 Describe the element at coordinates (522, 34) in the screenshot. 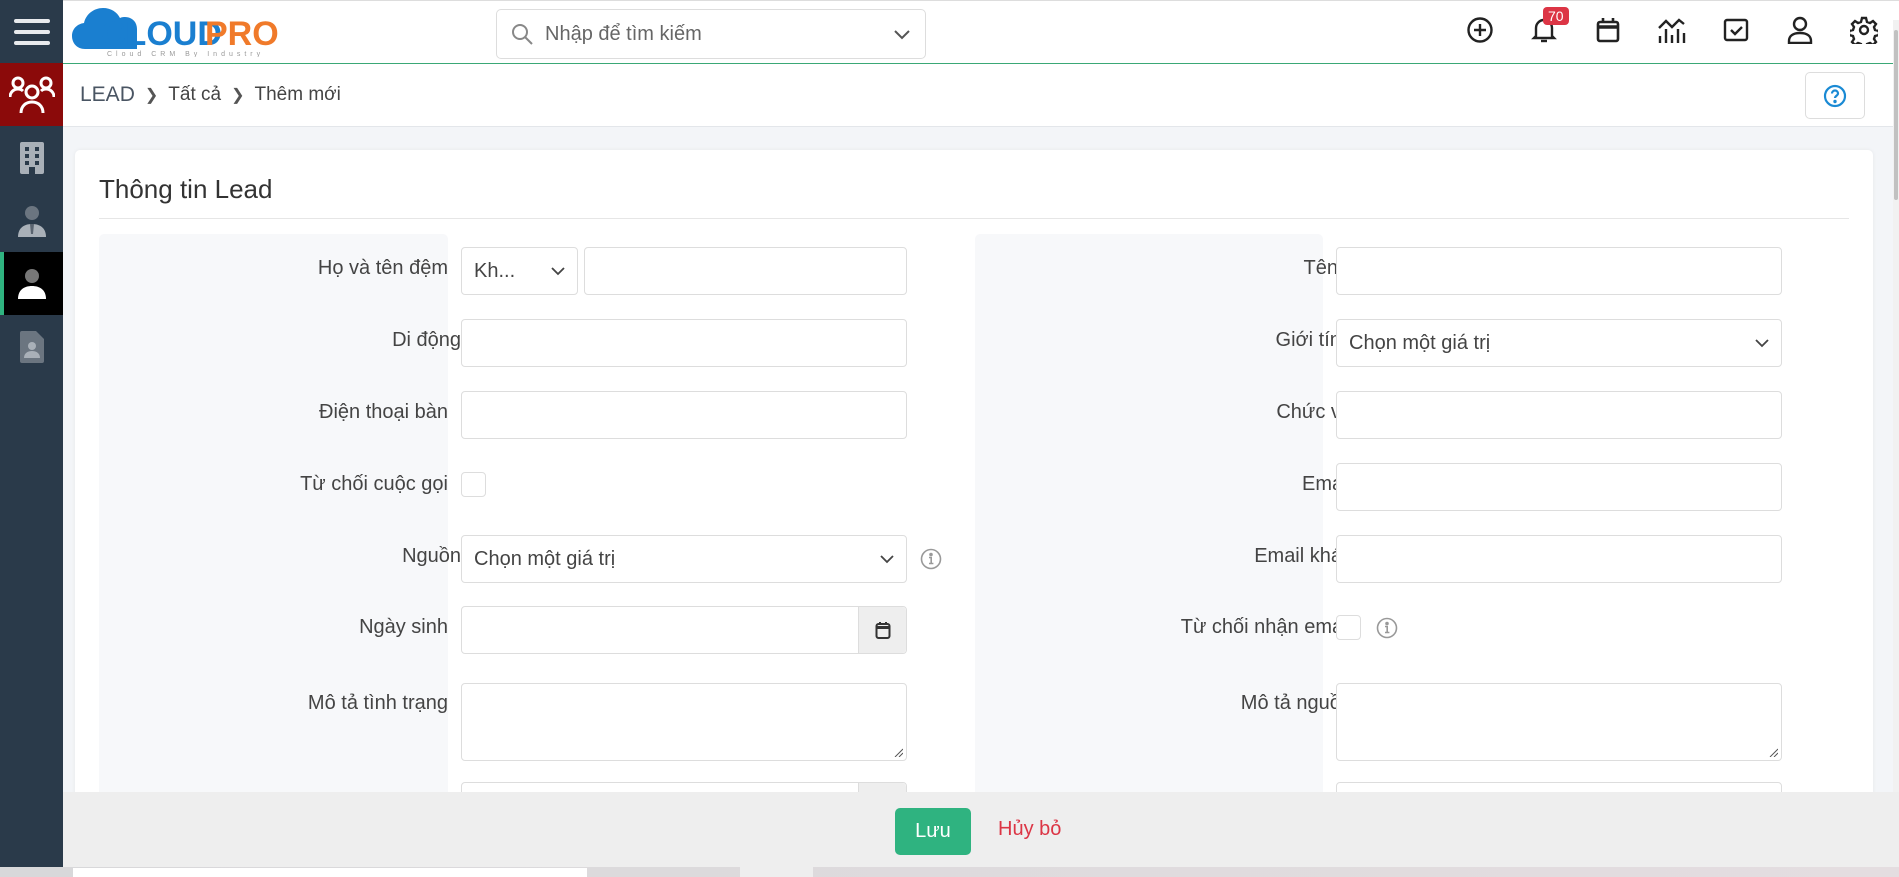

I see `search-icon` at that location.